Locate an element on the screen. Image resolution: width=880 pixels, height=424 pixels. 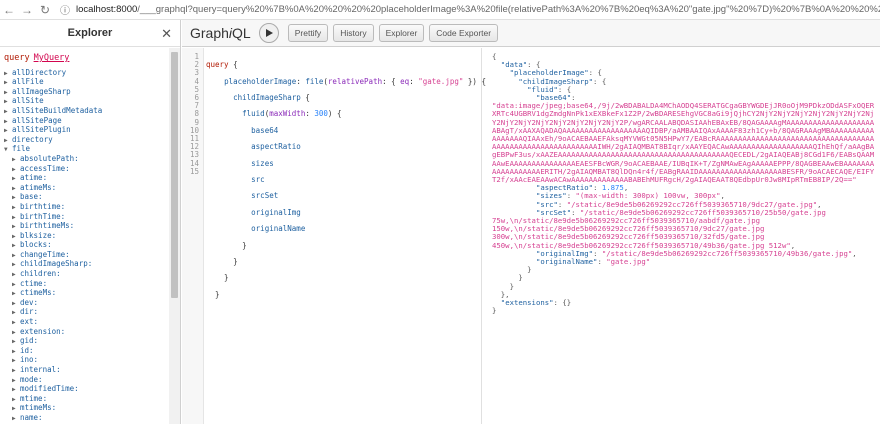
explorer-button: Explorer is located at coordinates (401, 33).